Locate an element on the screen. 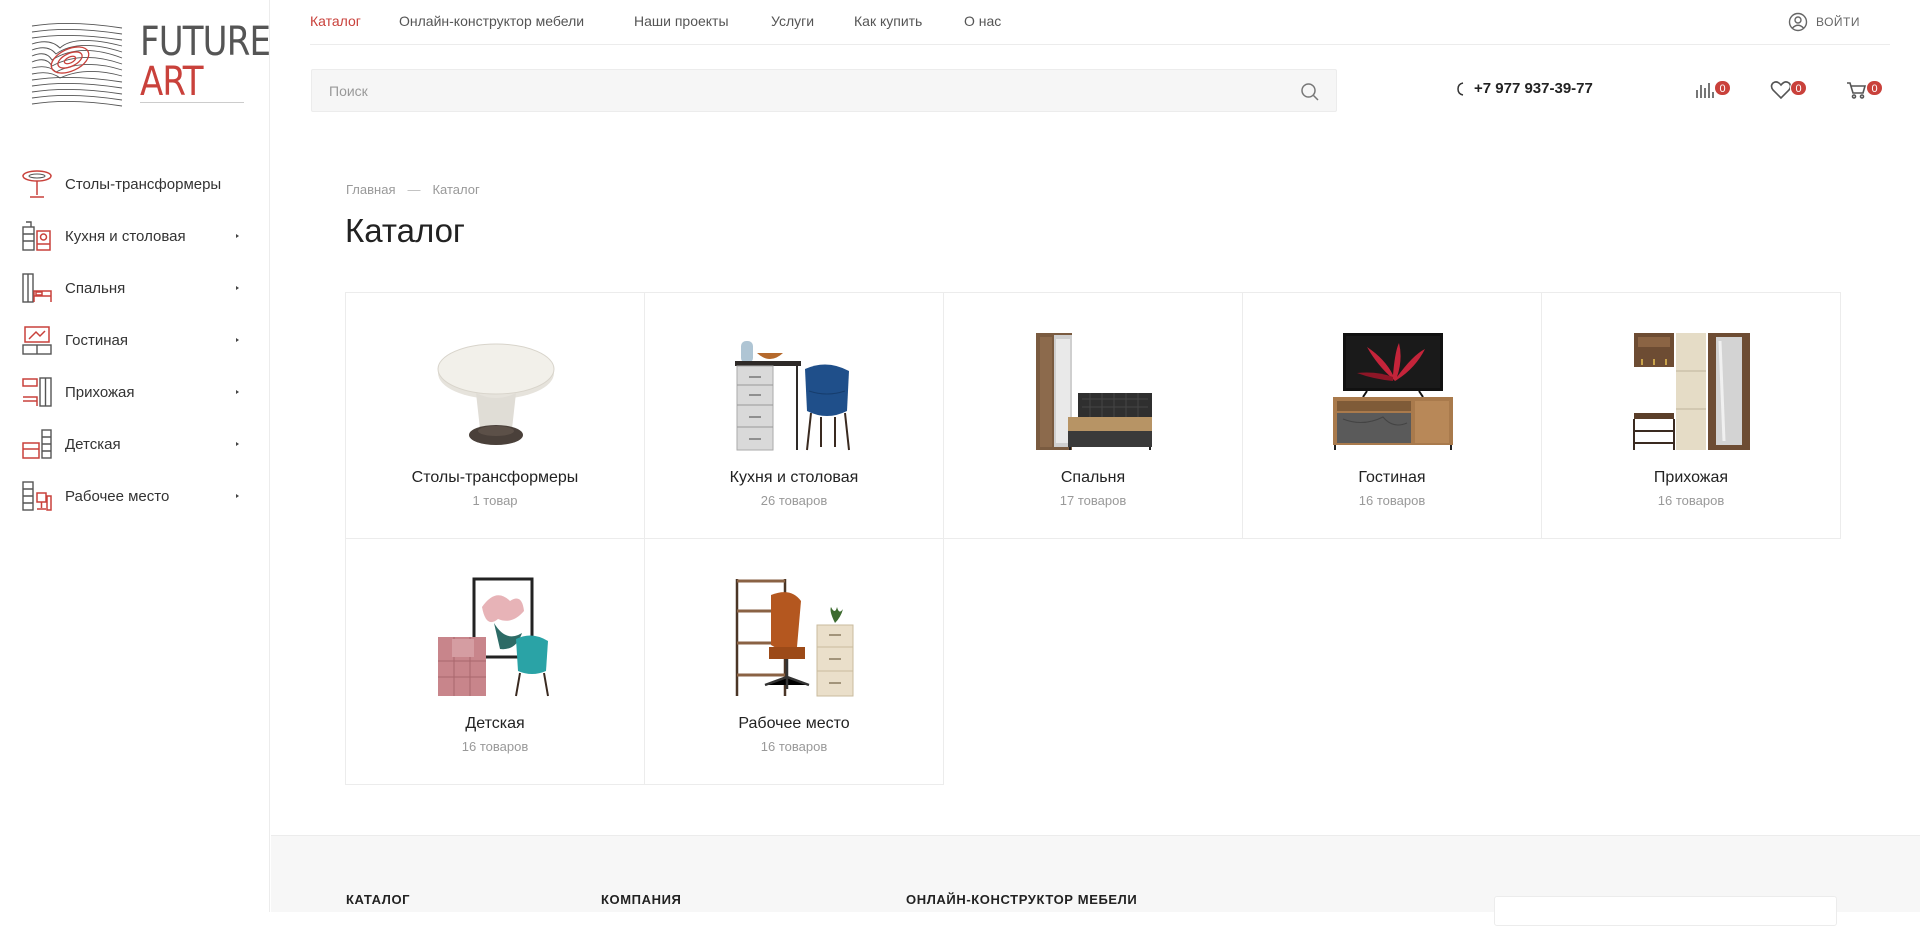 The width and height of the screenshot is (1920, 926). sidebar-item-living-room: Гостиная is located at coordinates (135, 340).